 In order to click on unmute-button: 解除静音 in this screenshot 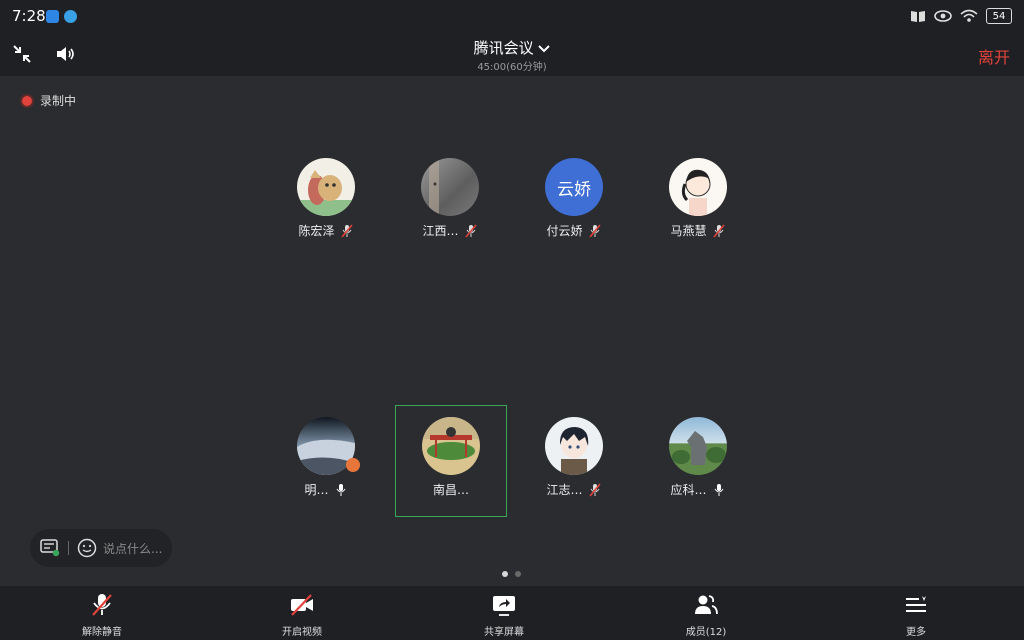, I will do `click(102, 615)`.